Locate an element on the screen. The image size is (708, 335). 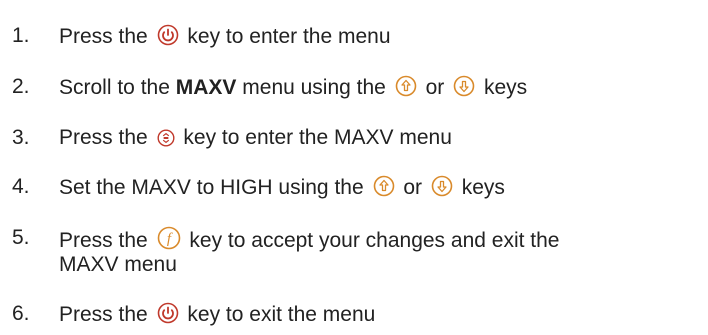
menu-name-bold: MAXV is located at coordinates (206, 87).